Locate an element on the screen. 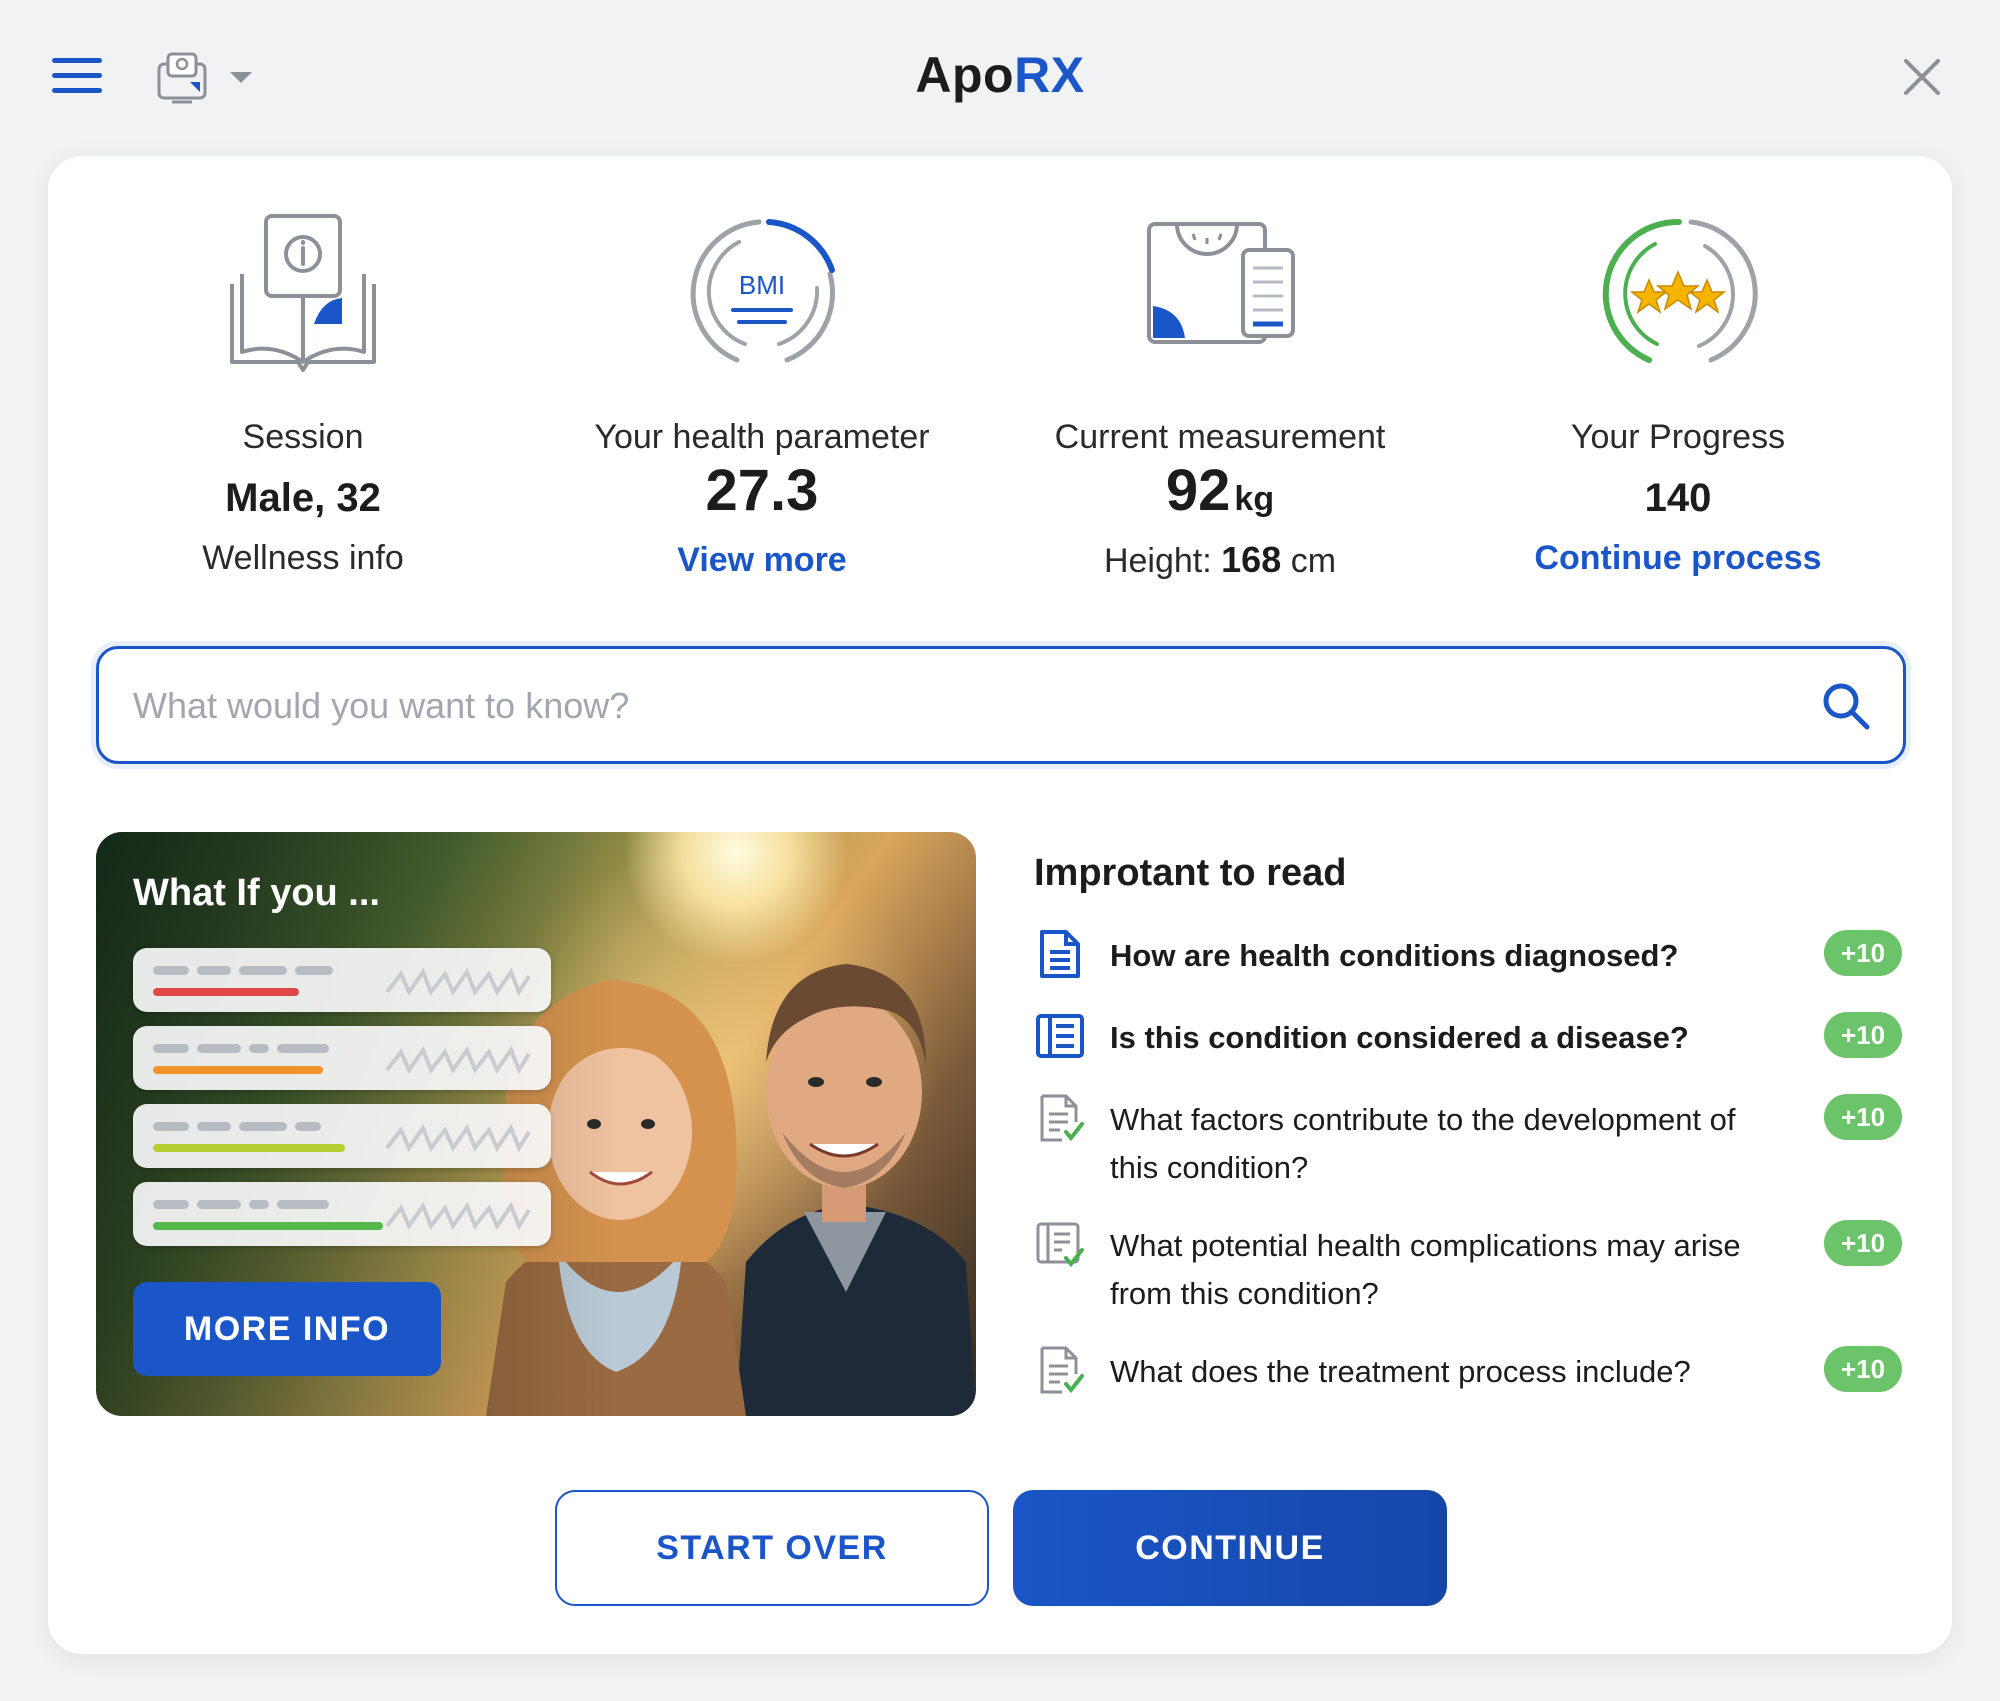 Image resolution: width=2000 pixels, height=1701 pixels. search-button is located at coordinates (1847, 707).